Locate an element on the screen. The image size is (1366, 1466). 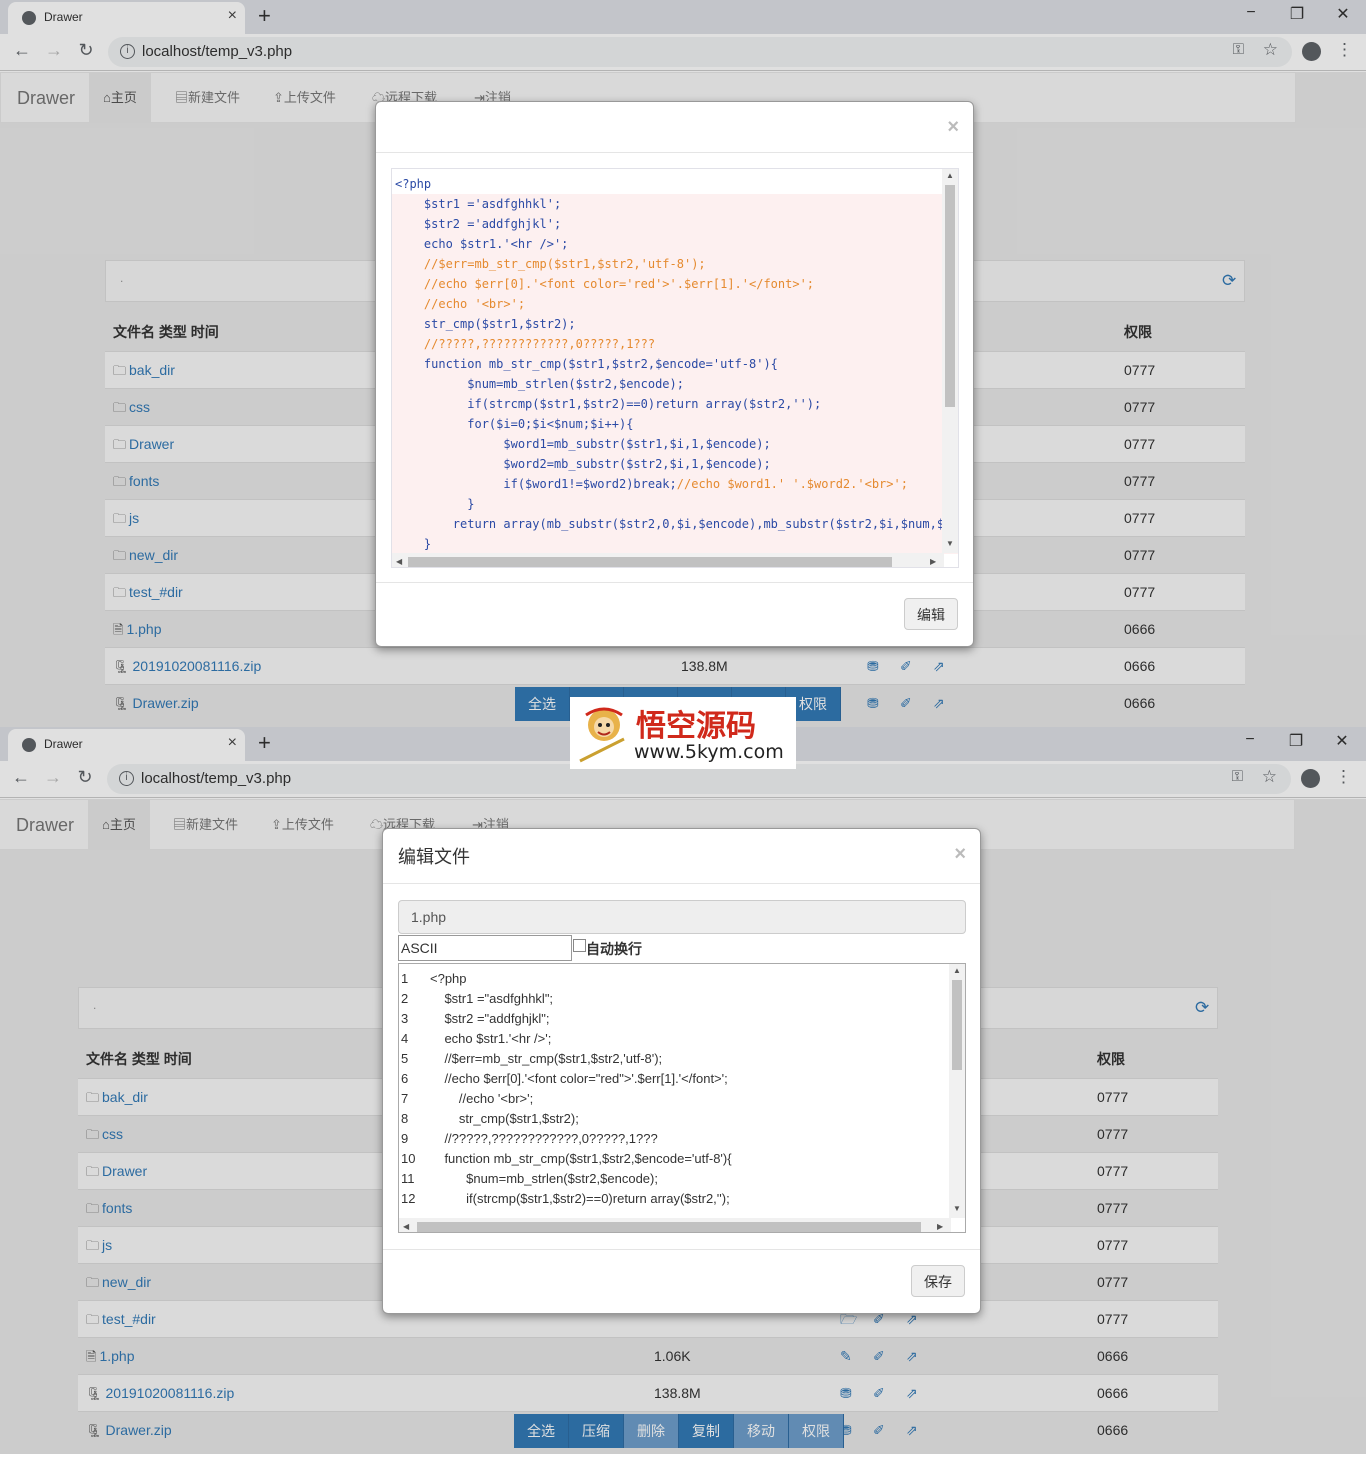
line-number: 7 is located at coordinates (405, 1098).